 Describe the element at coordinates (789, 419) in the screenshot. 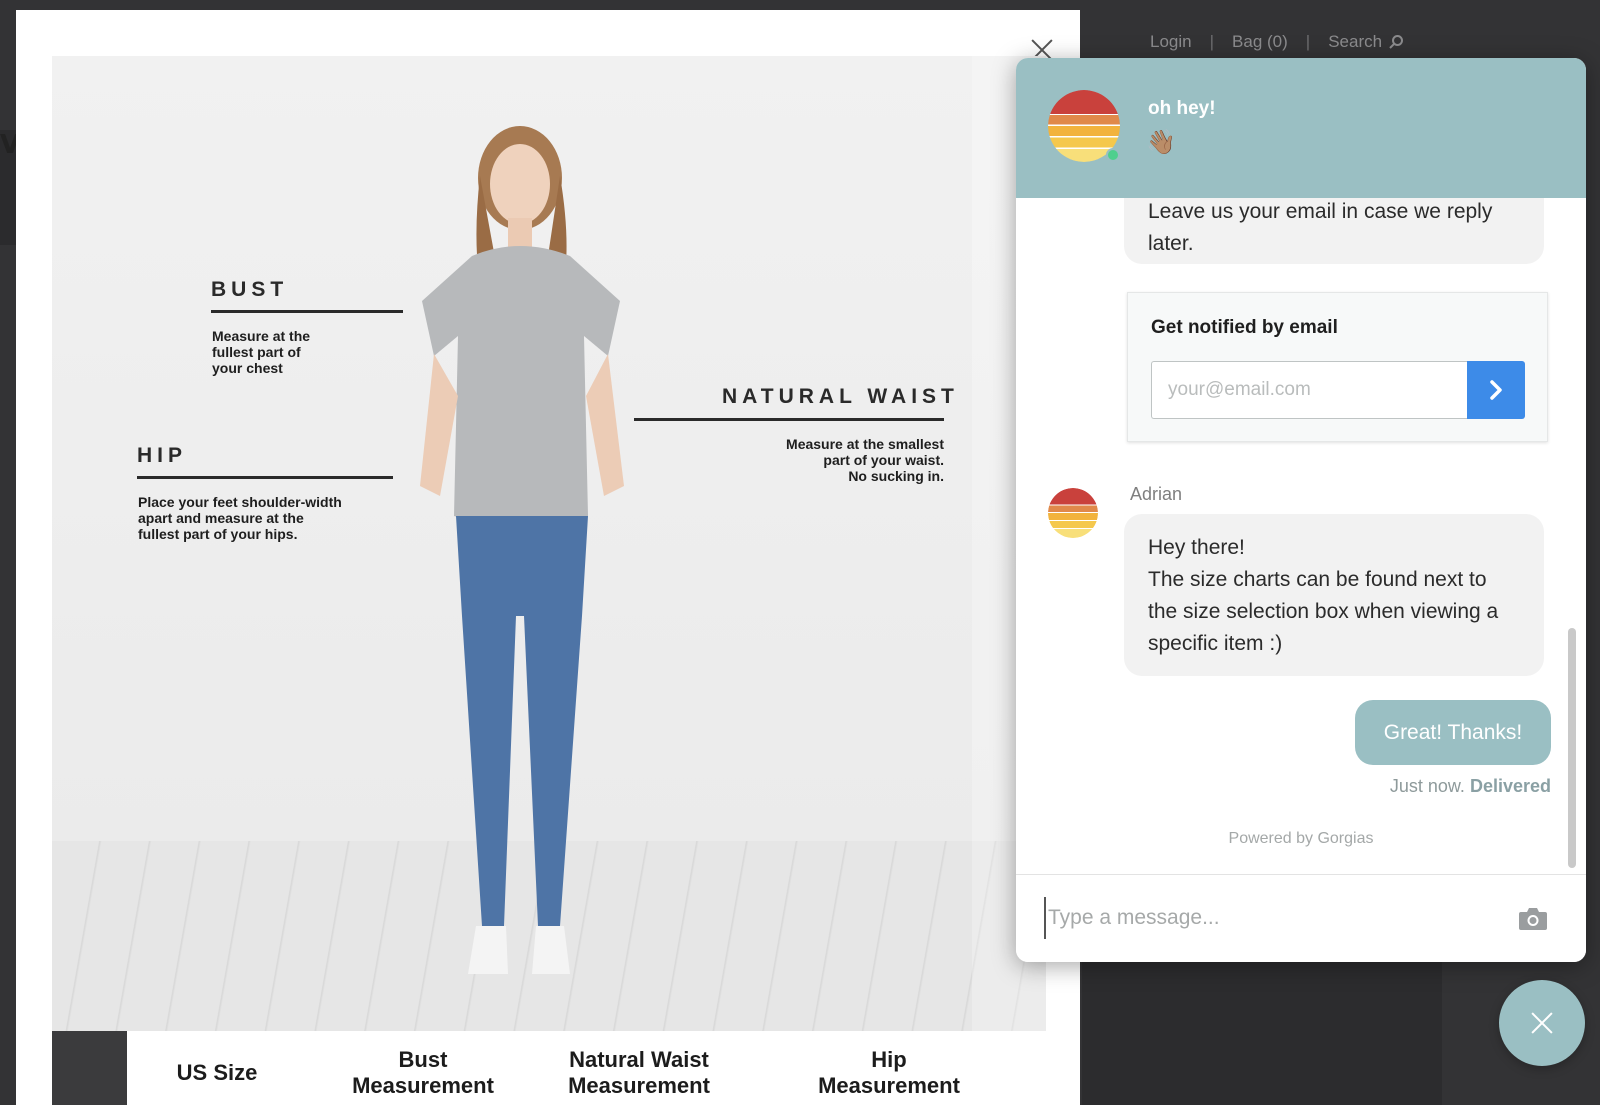

I see `waist-line` at that location.